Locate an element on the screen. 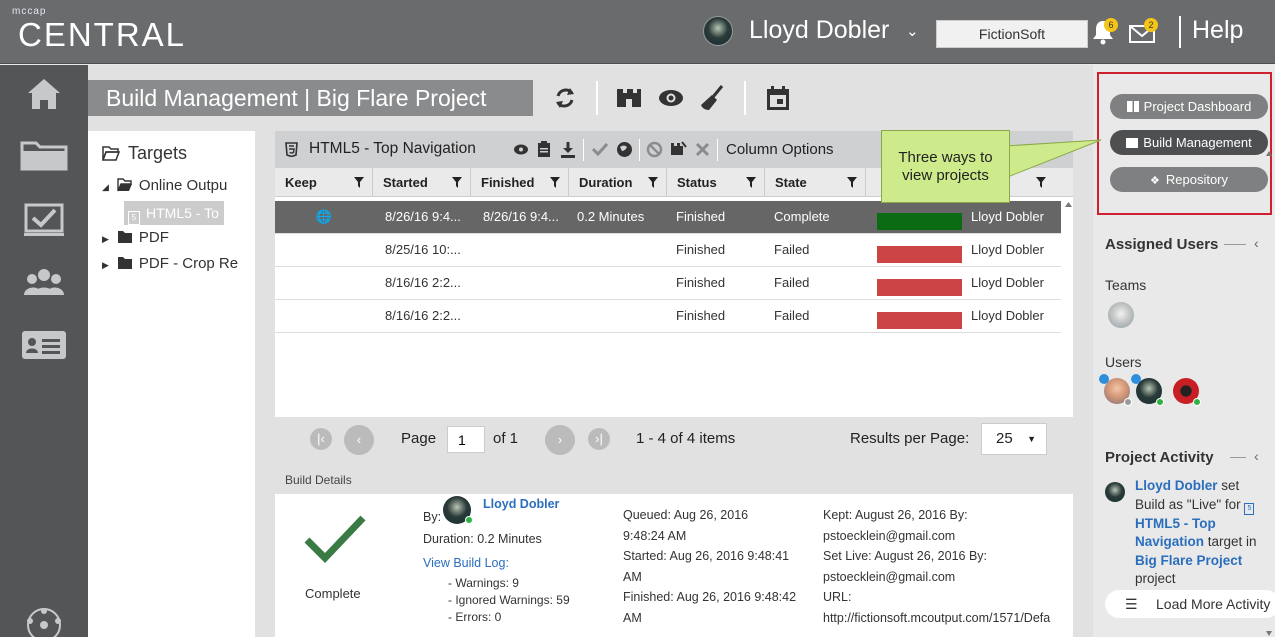 This screenshot has width=1275, height=637. tree-item-html5-top-navigation: 5 HTML5 - To is located at coordinates (174, 213).